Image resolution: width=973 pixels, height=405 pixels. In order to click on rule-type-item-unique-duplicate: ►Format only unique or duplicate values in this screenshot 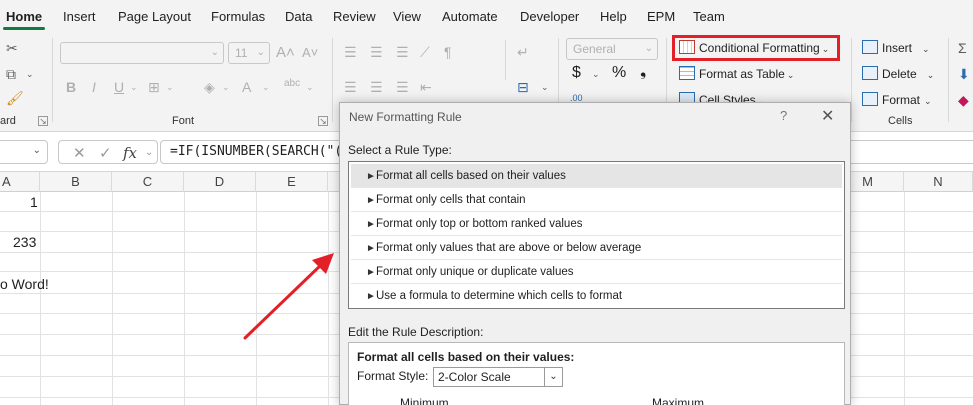, I will do `click(596, 272)`.